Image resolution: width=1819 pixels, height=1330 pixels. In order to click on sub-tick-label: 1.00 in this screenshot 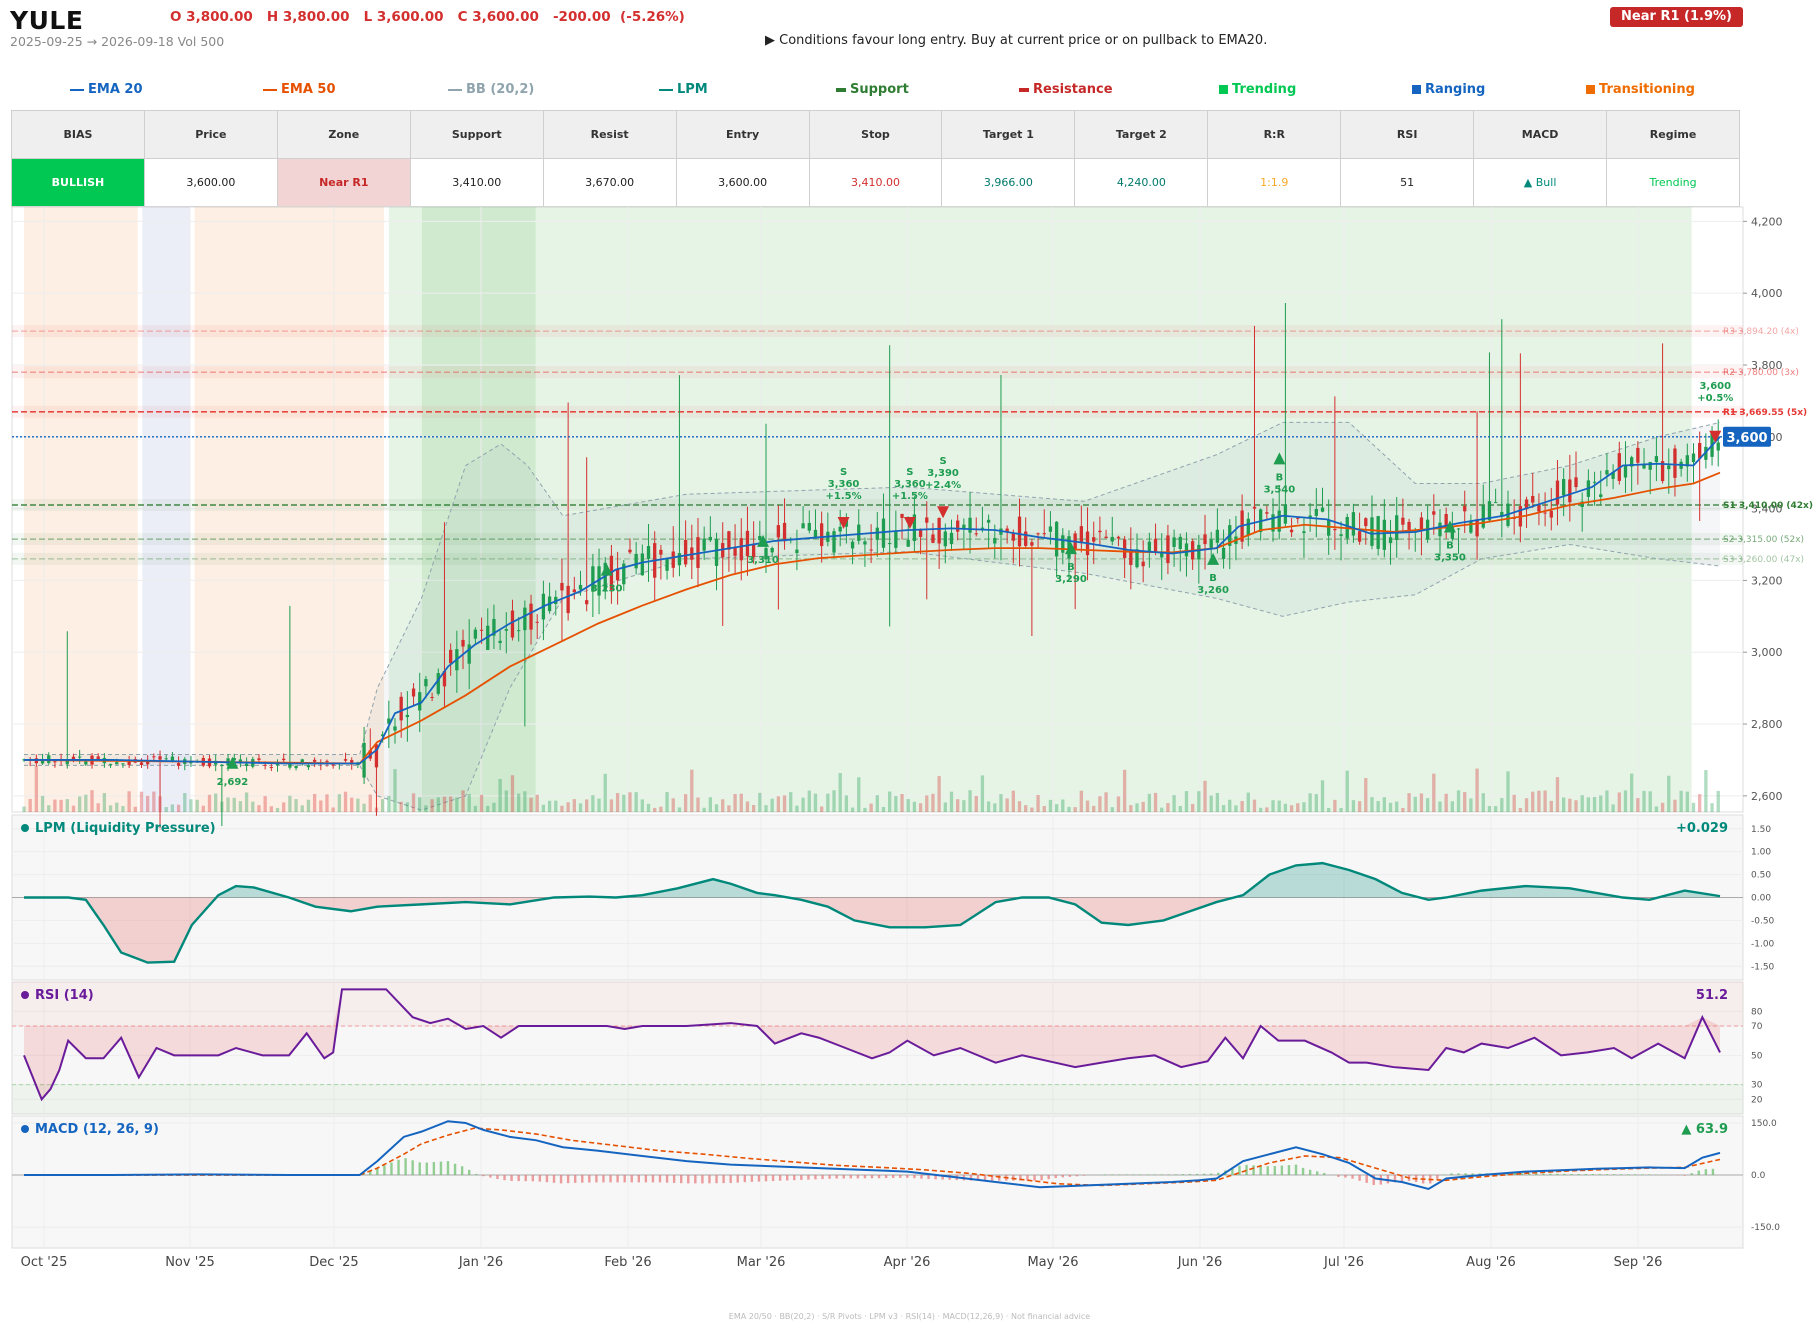, I will do `click(1761, 853)`.